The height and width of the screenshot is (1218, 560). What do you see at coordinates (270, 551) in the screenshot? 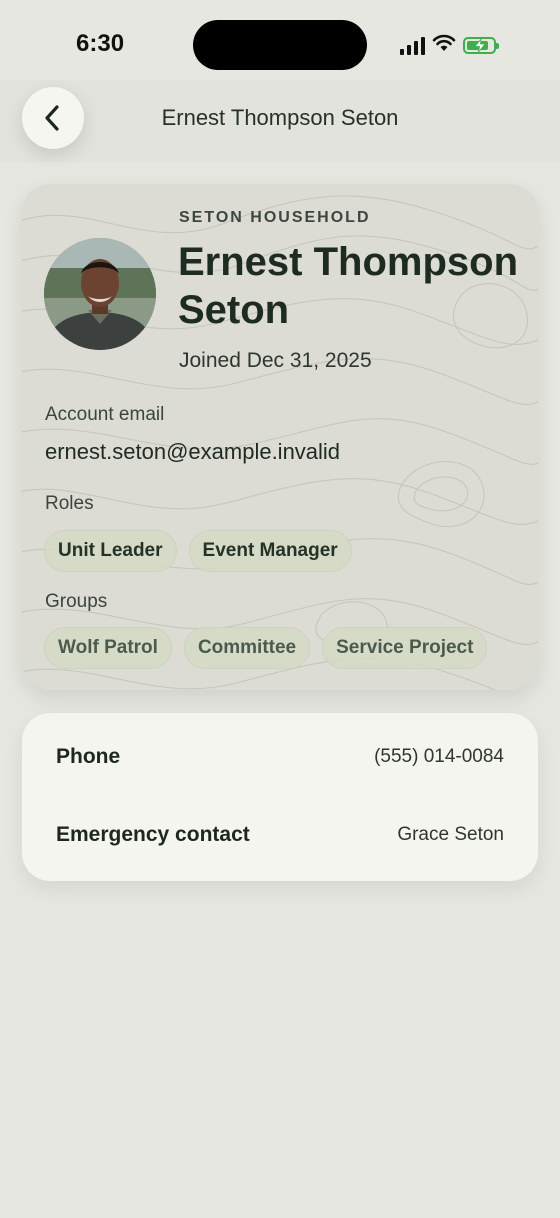
I see `role-chip: Event Manager` at bounding box center [270, 551].